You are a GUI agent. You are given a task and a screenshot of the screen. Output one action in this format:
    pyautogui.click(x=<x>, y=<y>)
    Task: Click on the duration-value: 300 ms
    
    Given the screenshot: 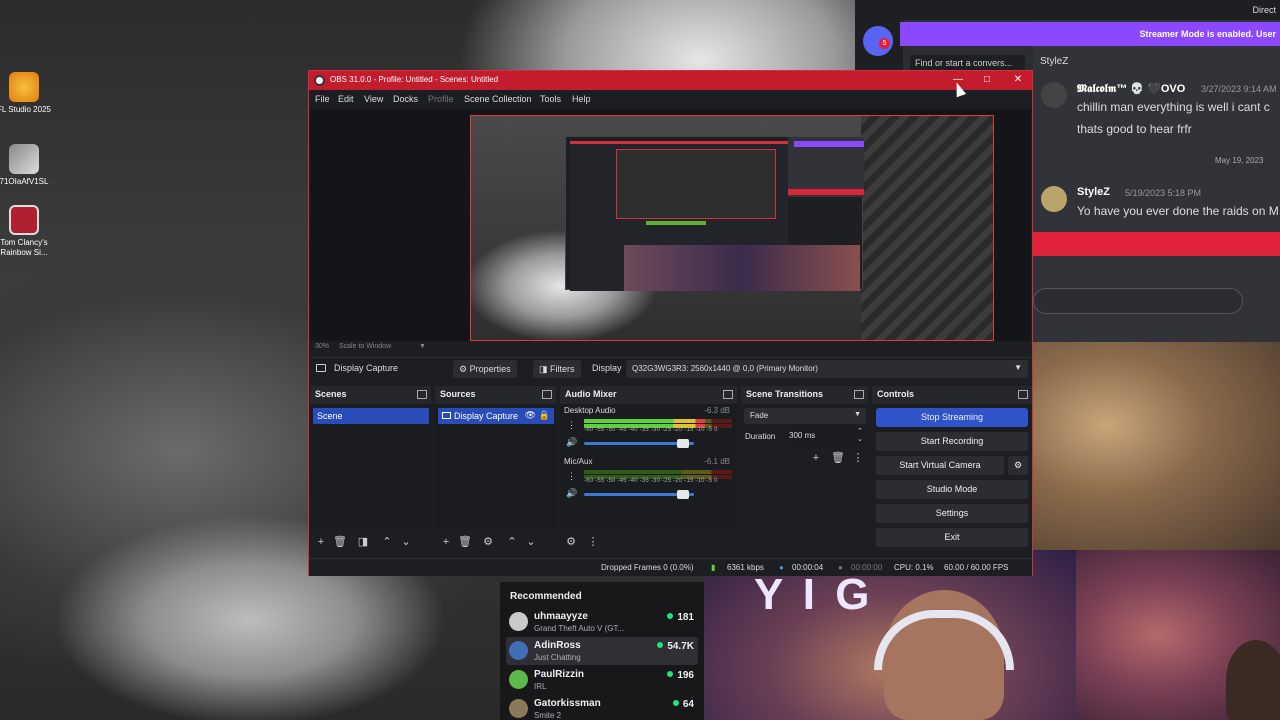 What is the action you would take?
    pyautogui.click(x=802, y=435)
    